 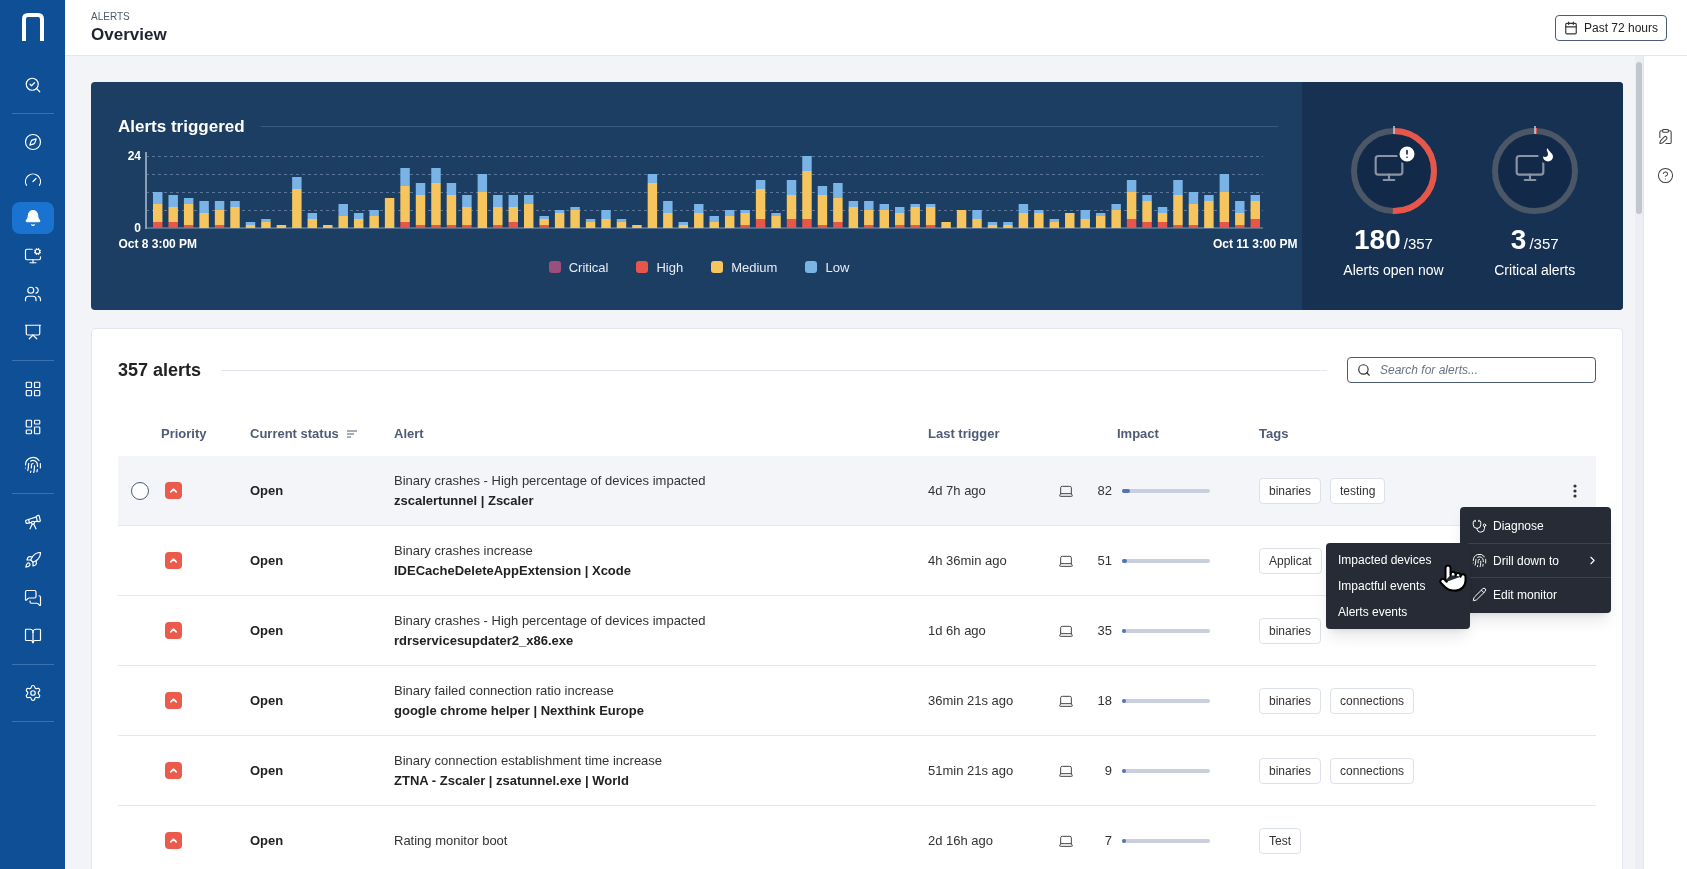 What do you see at coordinates (111, 17) in the screenshot?
I see `breadcrumb: ALERTS` at bounding box center [111, 17].